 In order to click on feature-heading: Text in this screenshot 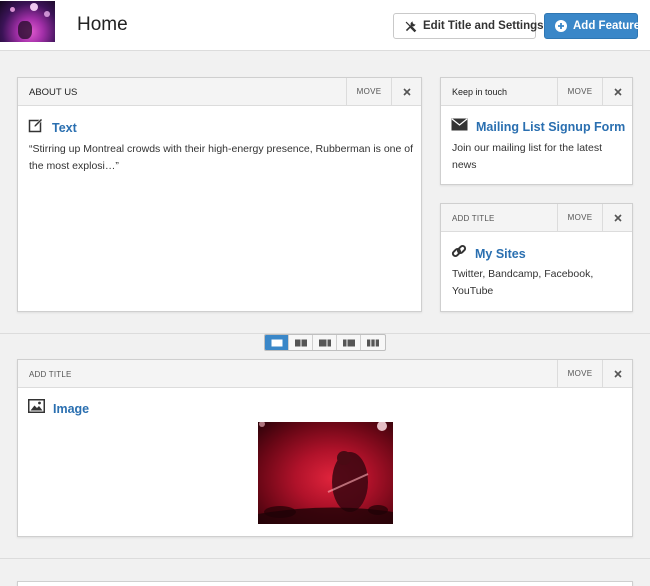, I will do `click(52, 127)`.